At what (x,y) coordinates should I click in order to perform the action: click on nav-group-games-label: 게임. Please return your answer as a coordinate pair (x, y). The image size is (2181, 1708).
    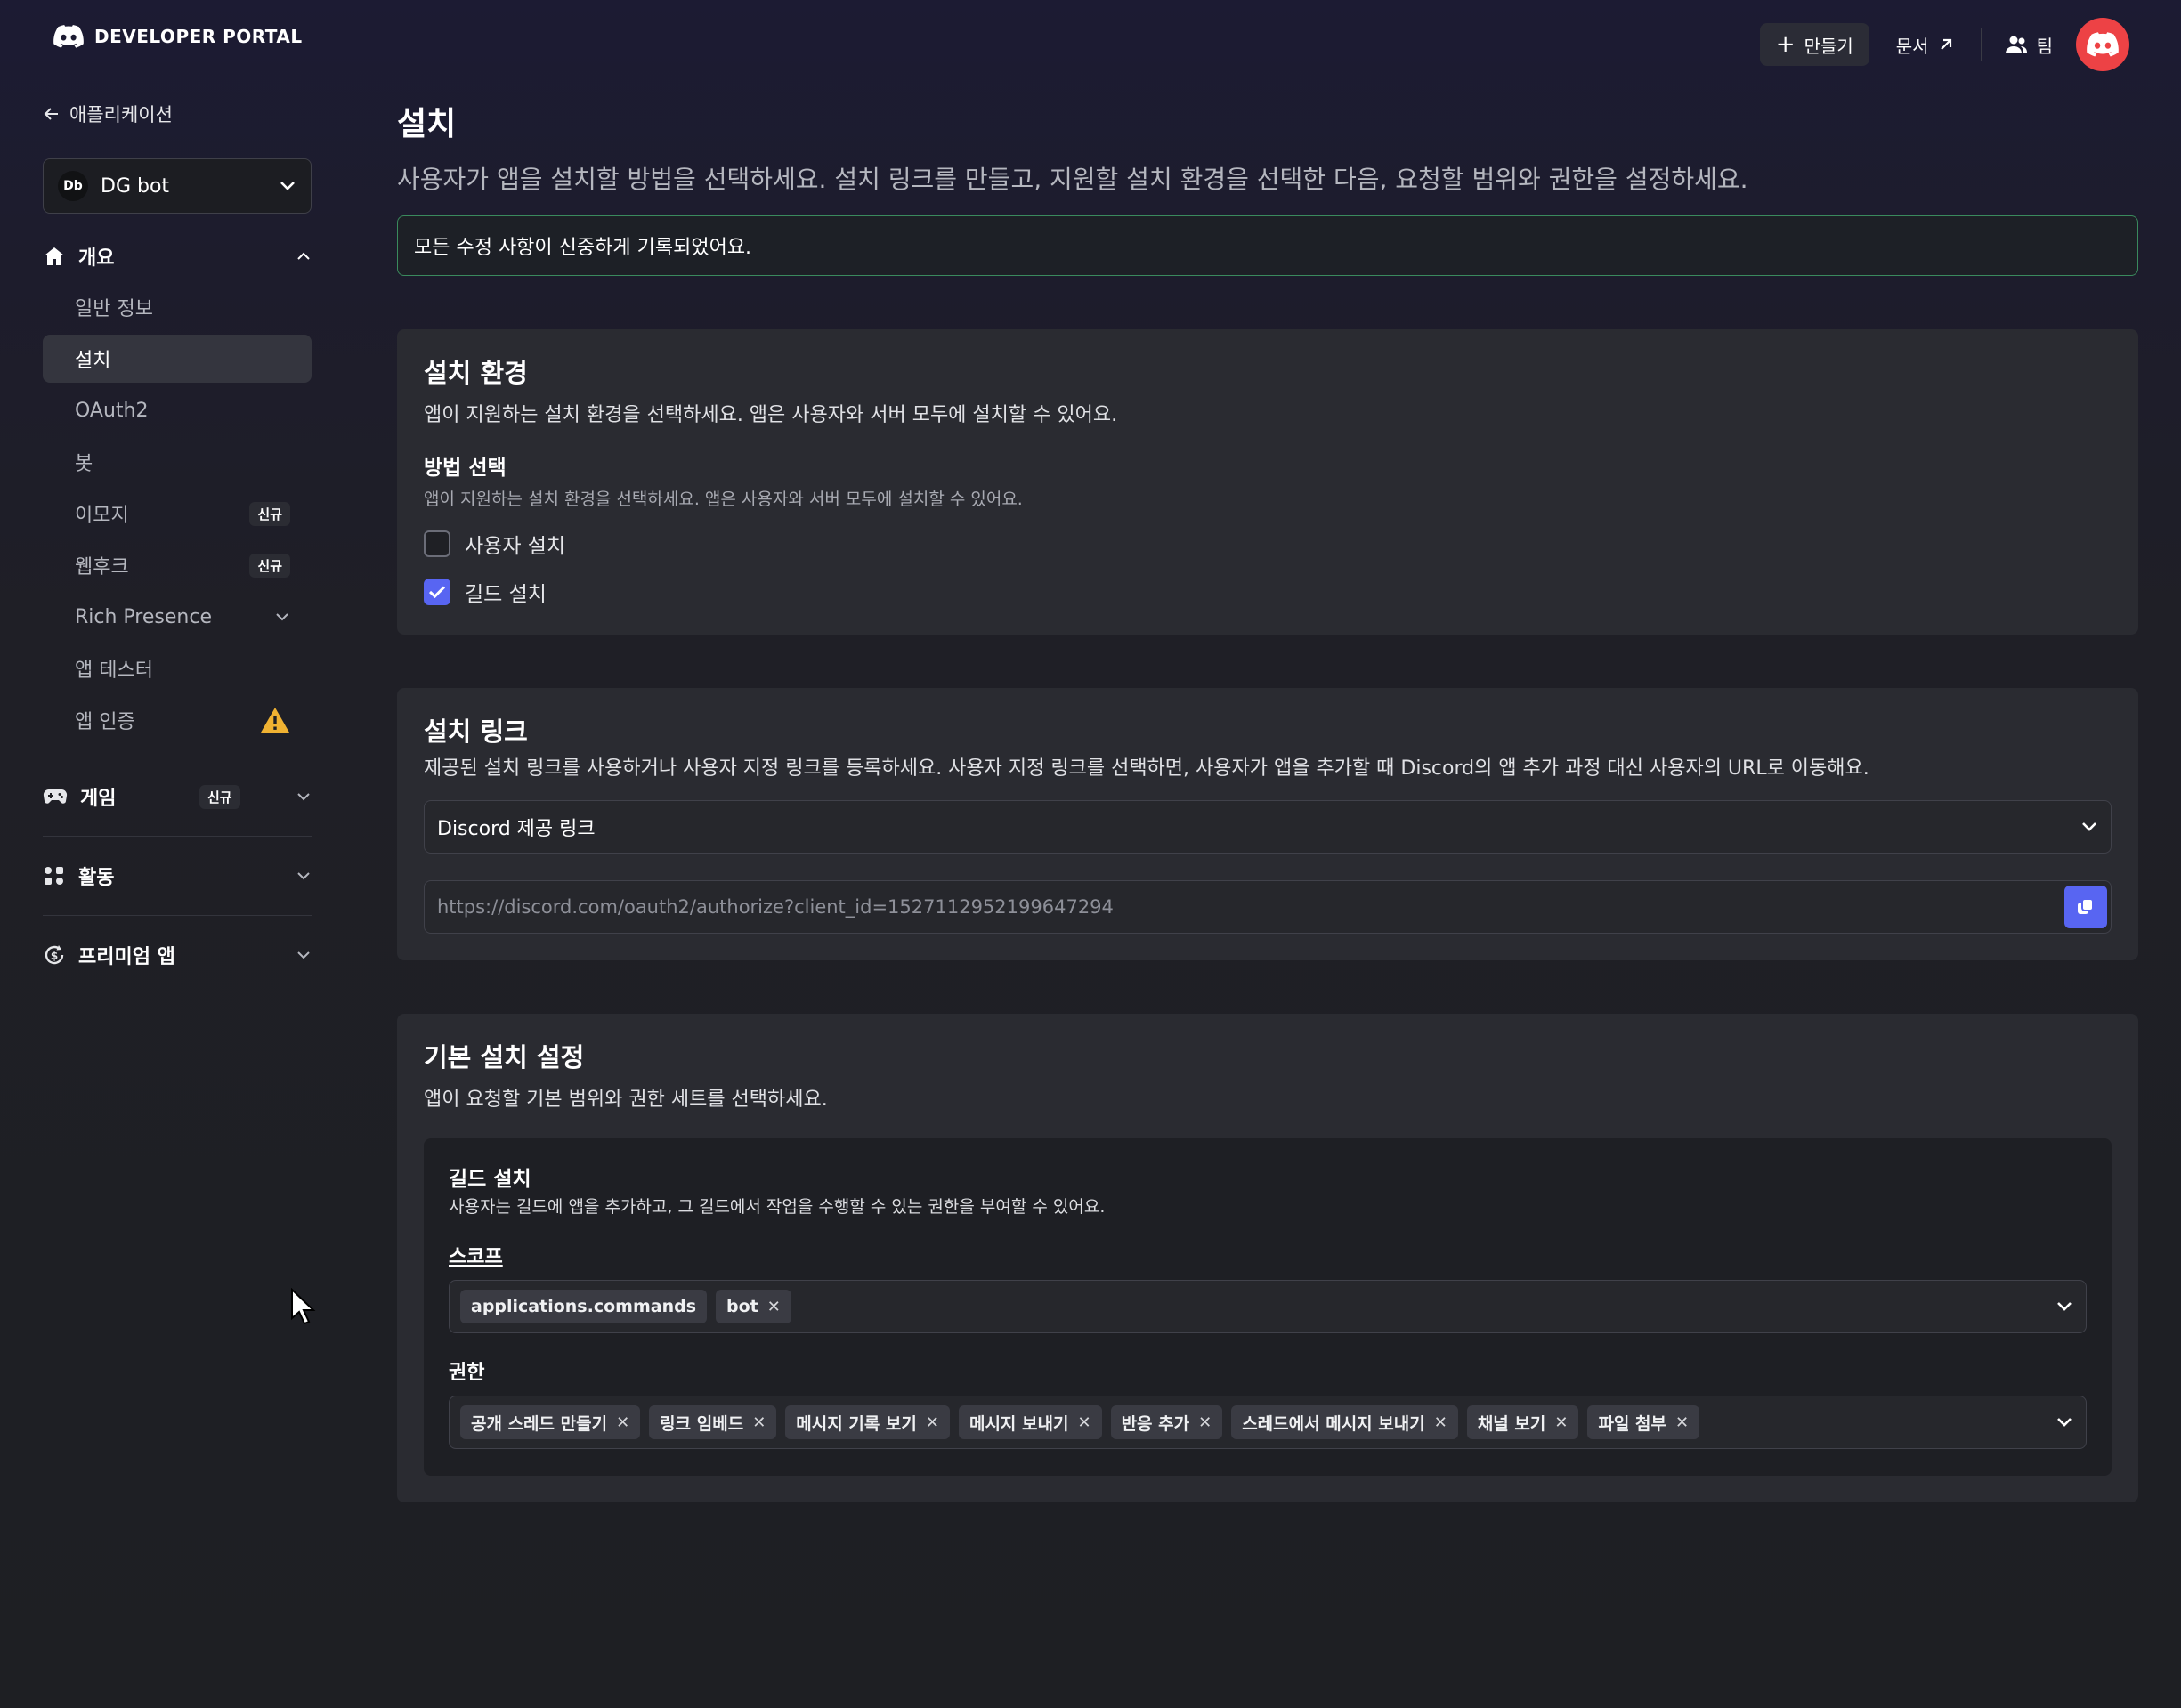
    Looking at the image, I should click on (98, 799).